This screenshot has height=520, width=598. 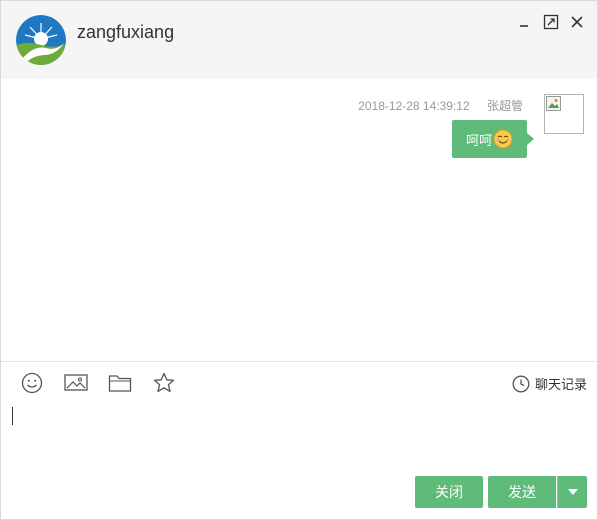 I want to click on message-sender: 张超管, so click(x=504, y=106).